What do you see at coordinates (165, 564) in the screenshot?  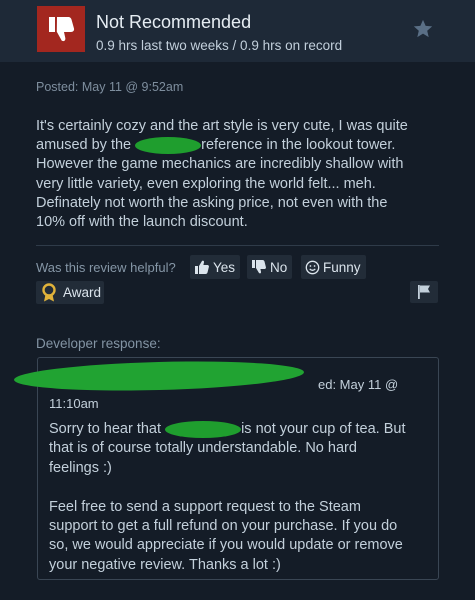 I see `response-line: your negative review. Thanks a lot :)` at bounding box center [165, 564].